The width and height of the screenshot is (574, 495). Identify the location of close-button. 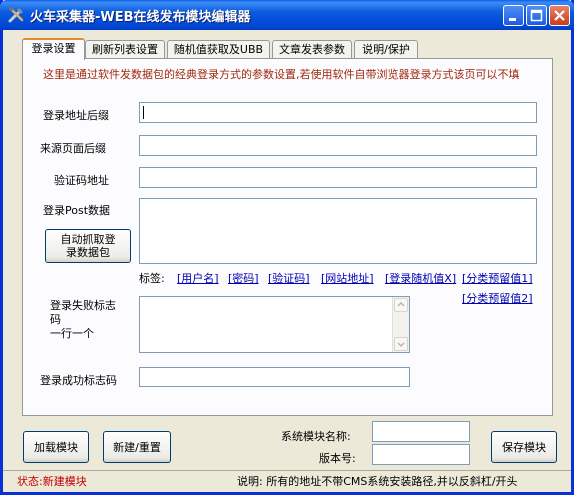
(559, 15).